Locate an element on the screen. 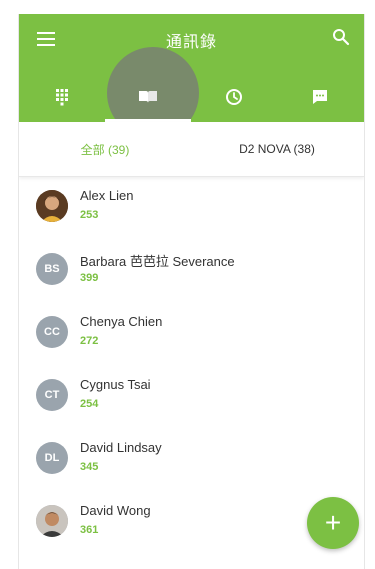  tab-dialpad is located at coordinates (62, 97).